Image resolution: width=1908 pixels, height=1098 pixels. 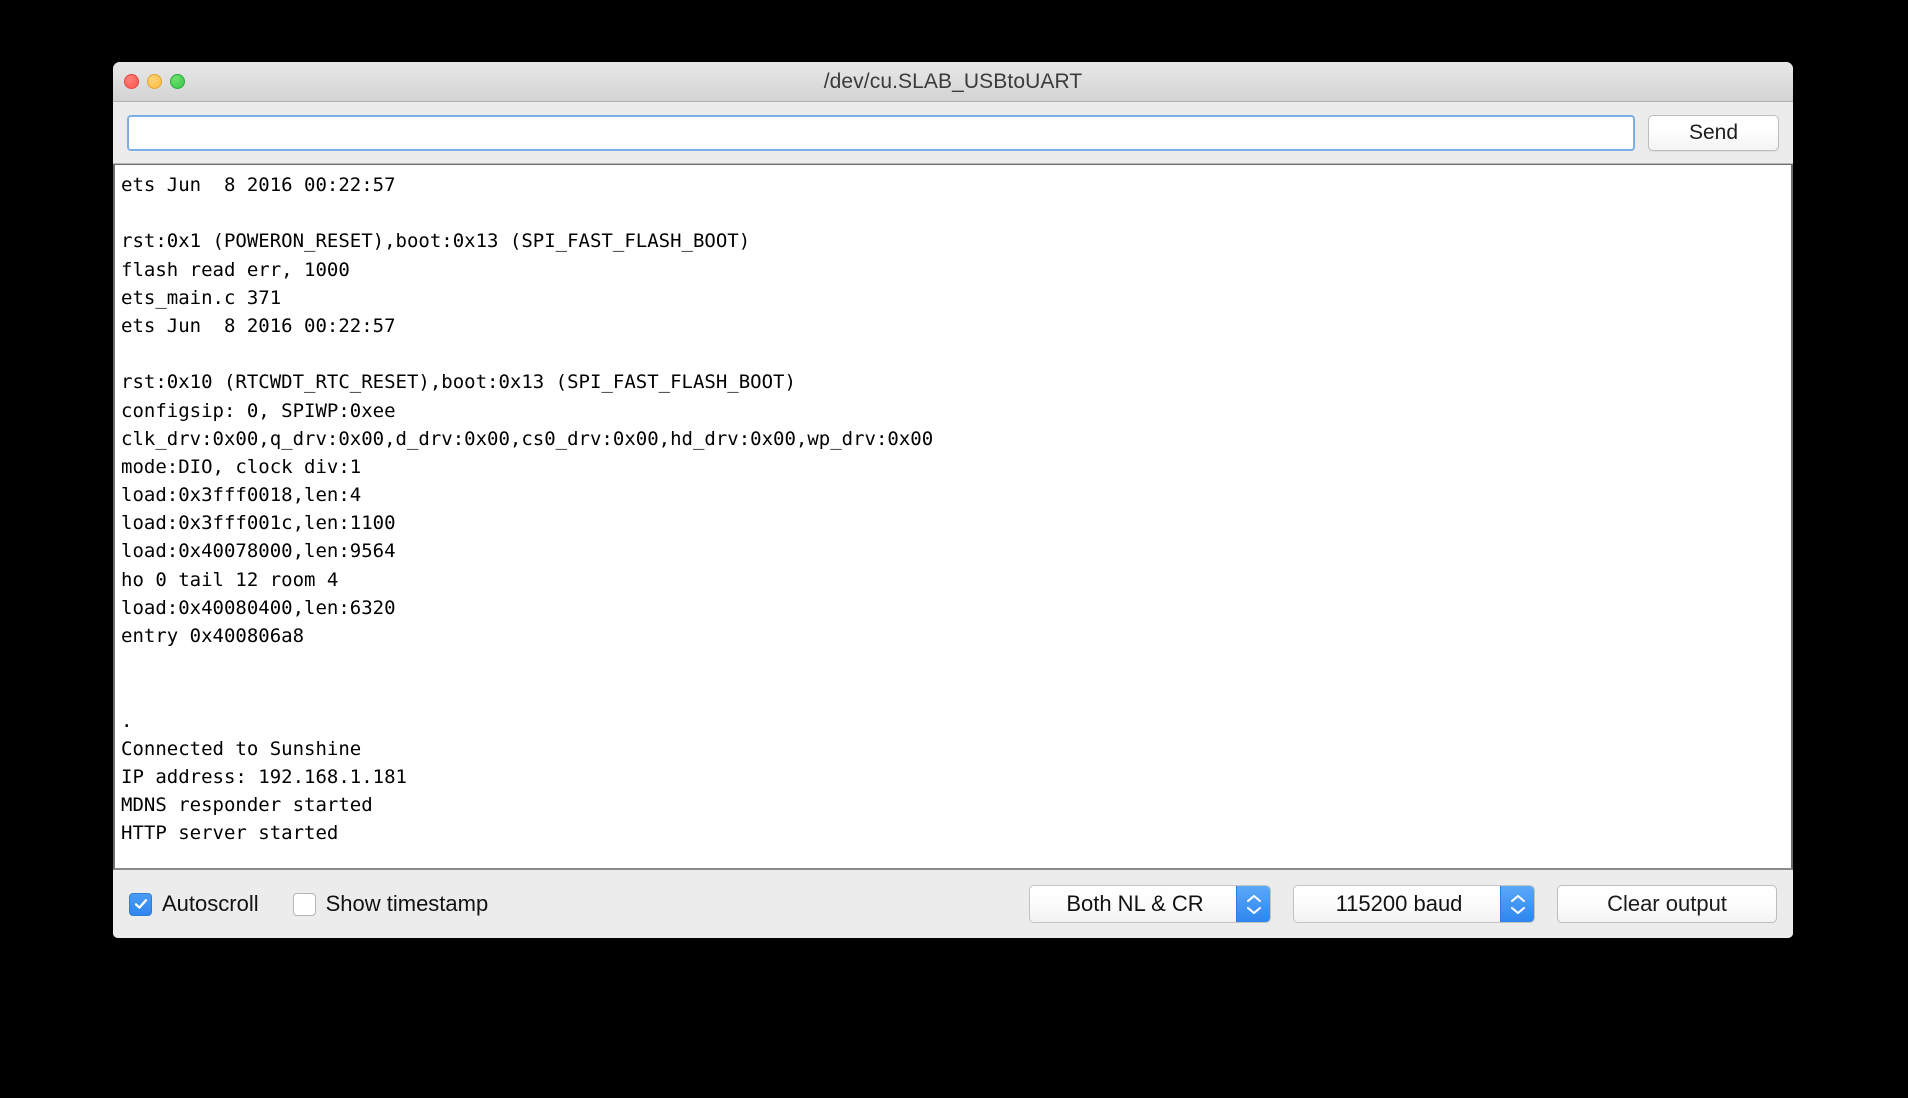 I want to click on console-line: ho 0 tail 12 room 4, so click(x=230, y=579).